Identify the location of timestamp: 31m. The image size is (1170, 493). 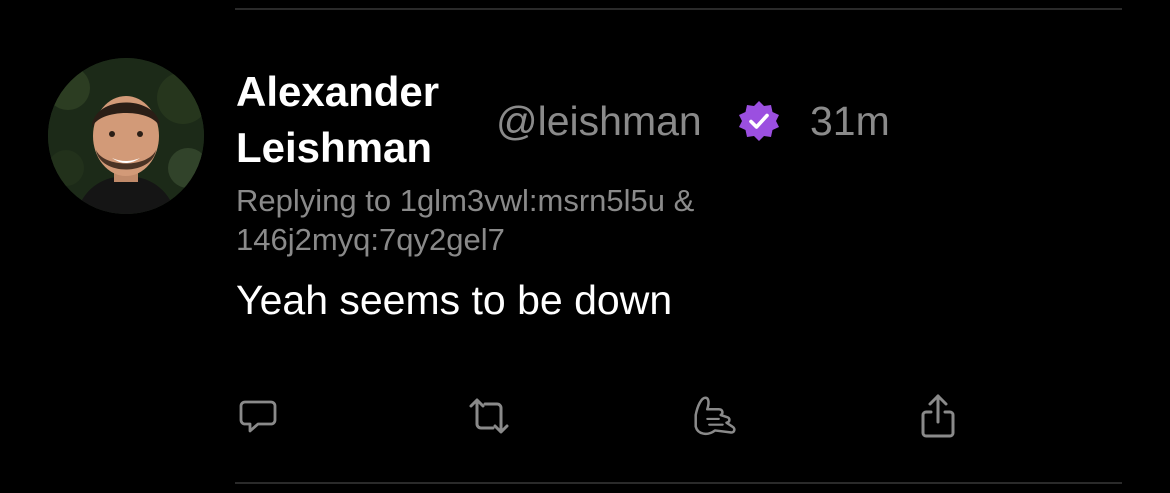
(850, 121).